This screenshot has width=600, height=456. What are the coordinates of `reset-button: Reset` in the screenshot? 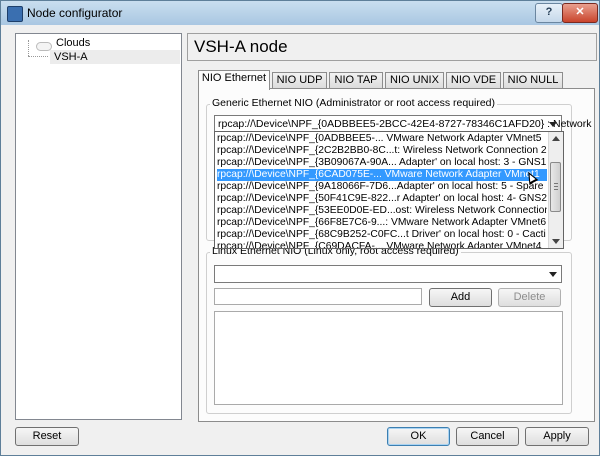 It's located at (47, 436).